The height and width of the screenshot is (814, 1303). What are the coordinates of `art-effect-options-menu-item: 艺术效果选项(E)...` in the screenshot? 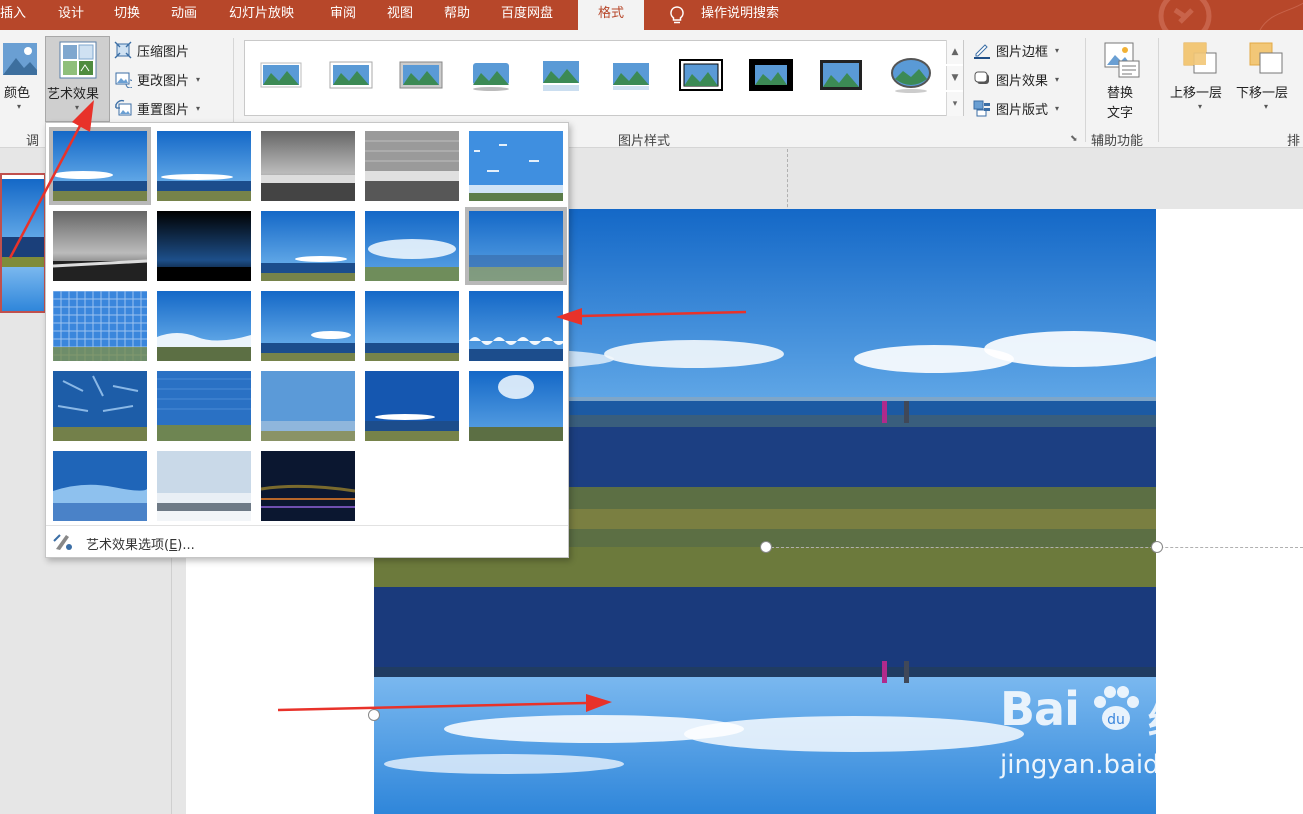 It's located at (123, 543).